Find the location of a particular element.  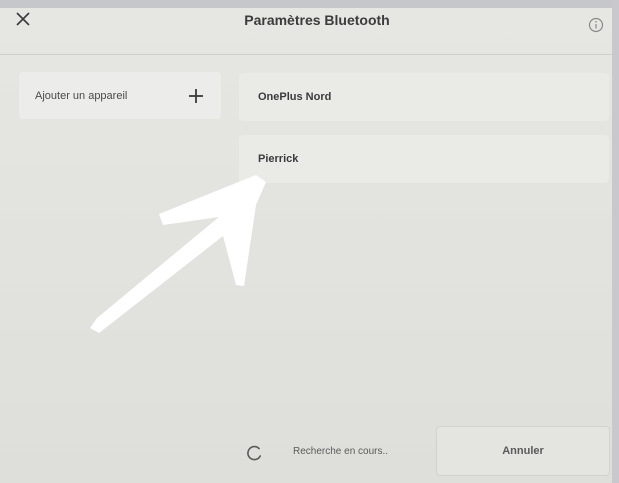

cancel-button: Annuler is located at coordinates (523, 451).